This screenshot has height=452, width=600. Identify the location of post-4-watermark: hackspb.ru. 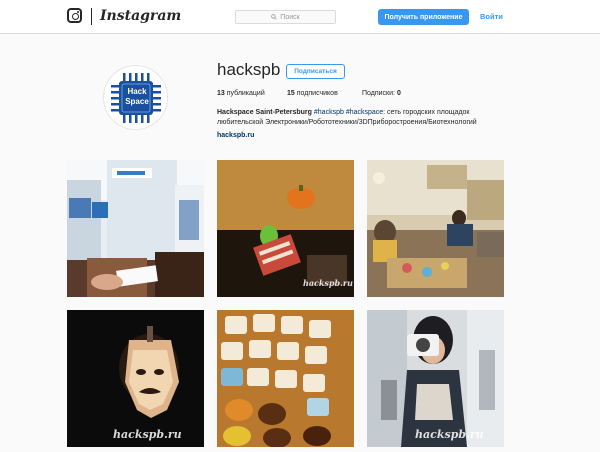
(147, 434).